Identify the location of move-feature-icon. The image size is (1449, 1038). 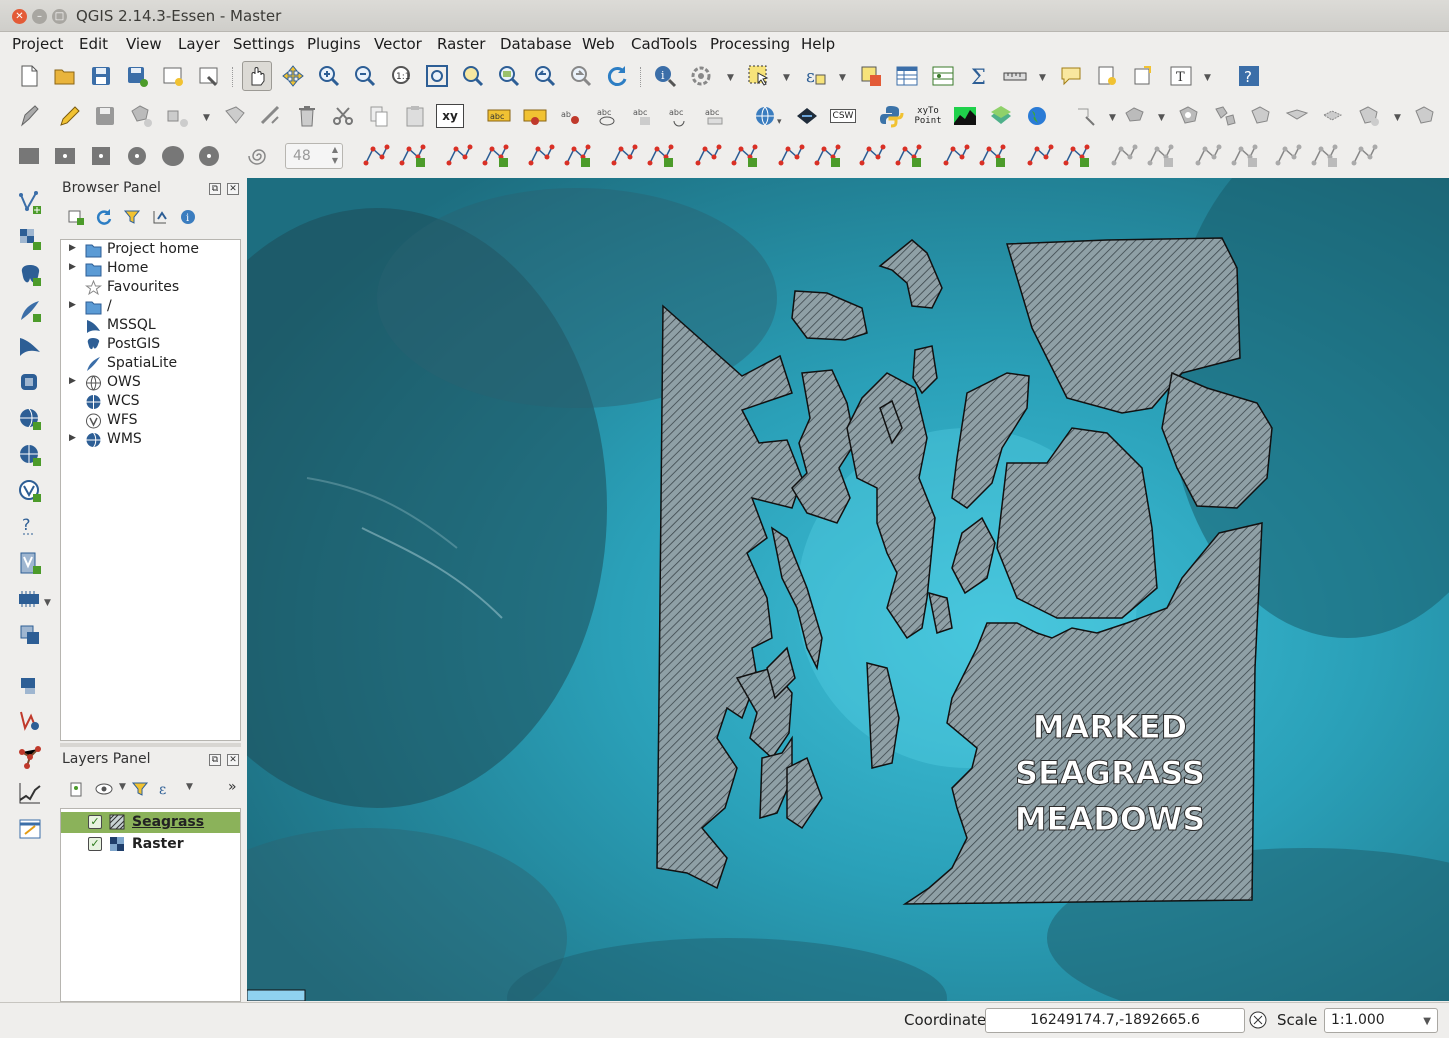
(177, 116).